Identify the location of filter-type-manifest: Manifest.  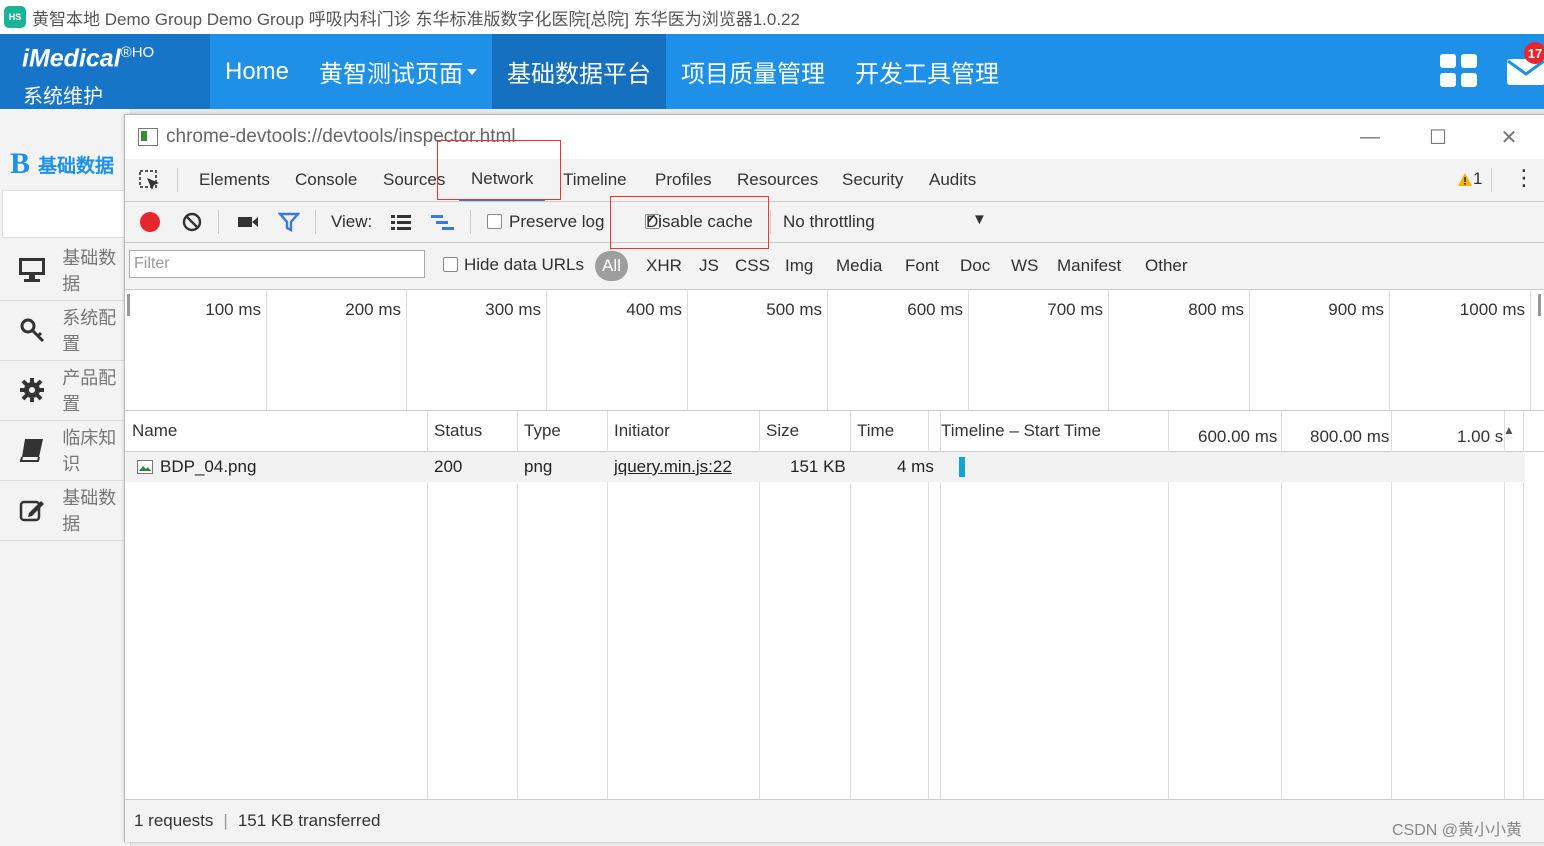
(1089, 266).